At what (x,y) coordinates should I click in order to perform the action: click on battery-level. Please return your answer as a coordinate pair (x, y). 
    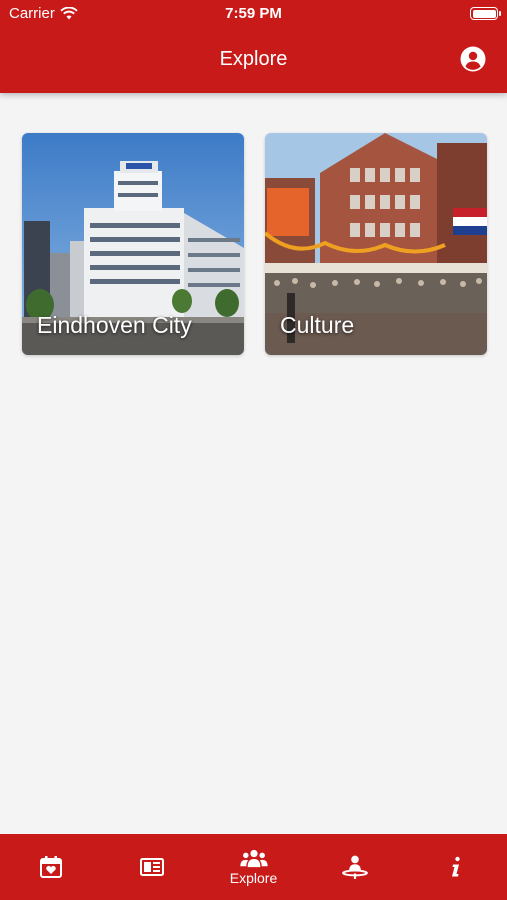
    Looking at the image, I should click on (484, 13).